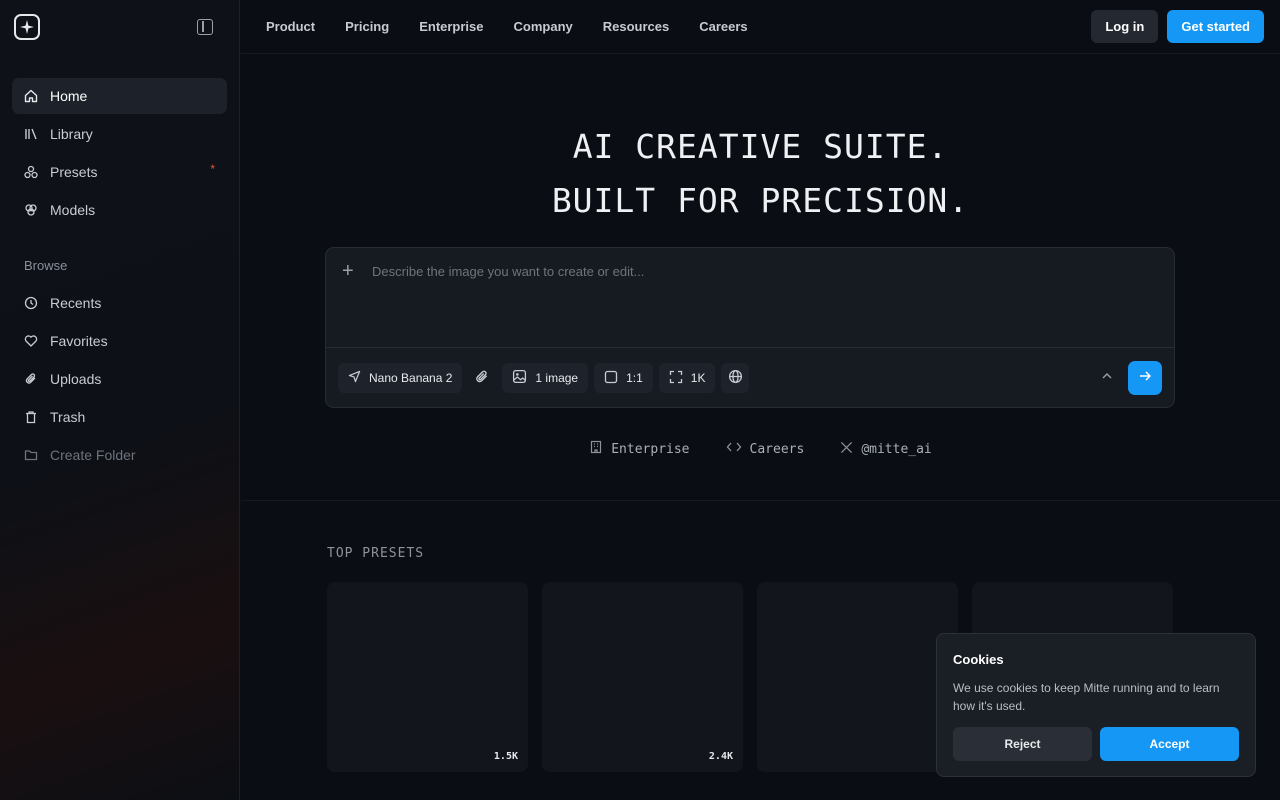  What do you see at coordinates (698, 378) in the screenshot?
I see `resolution-label: 1K` at bounding box center [698, 378].